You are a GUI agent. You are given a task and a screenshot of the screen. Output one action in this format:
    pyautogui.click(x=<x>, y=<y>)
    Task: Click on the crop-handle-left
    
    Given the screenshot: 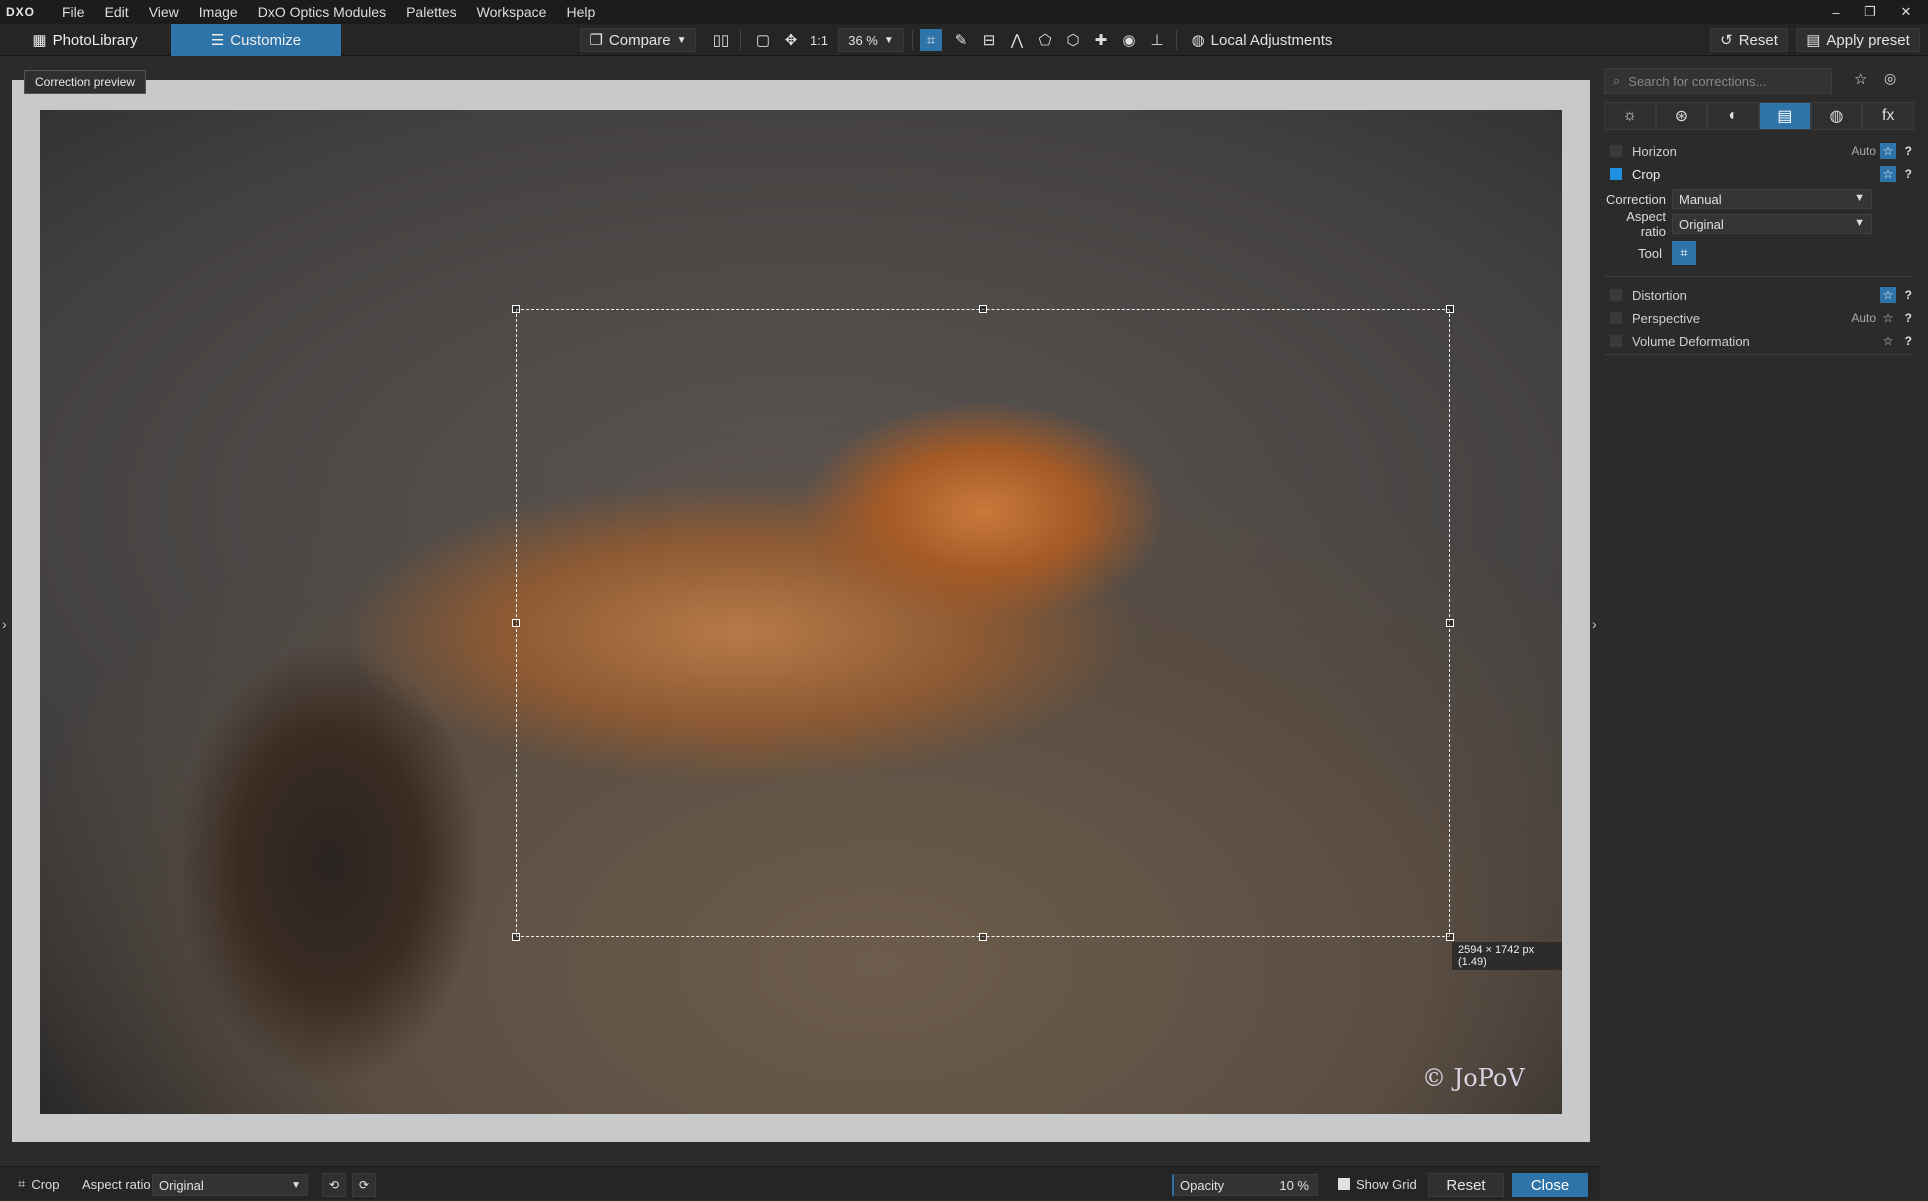 What is the action you would take?
    pyautogui.click(x=516, y=623)
    